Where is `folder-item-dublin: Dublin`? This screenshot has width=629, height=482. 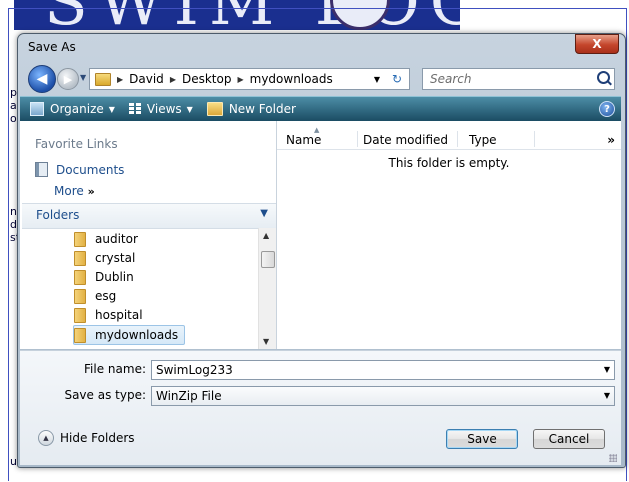 folder-item-dublin: Dublin is located at coordinates (104, 277).